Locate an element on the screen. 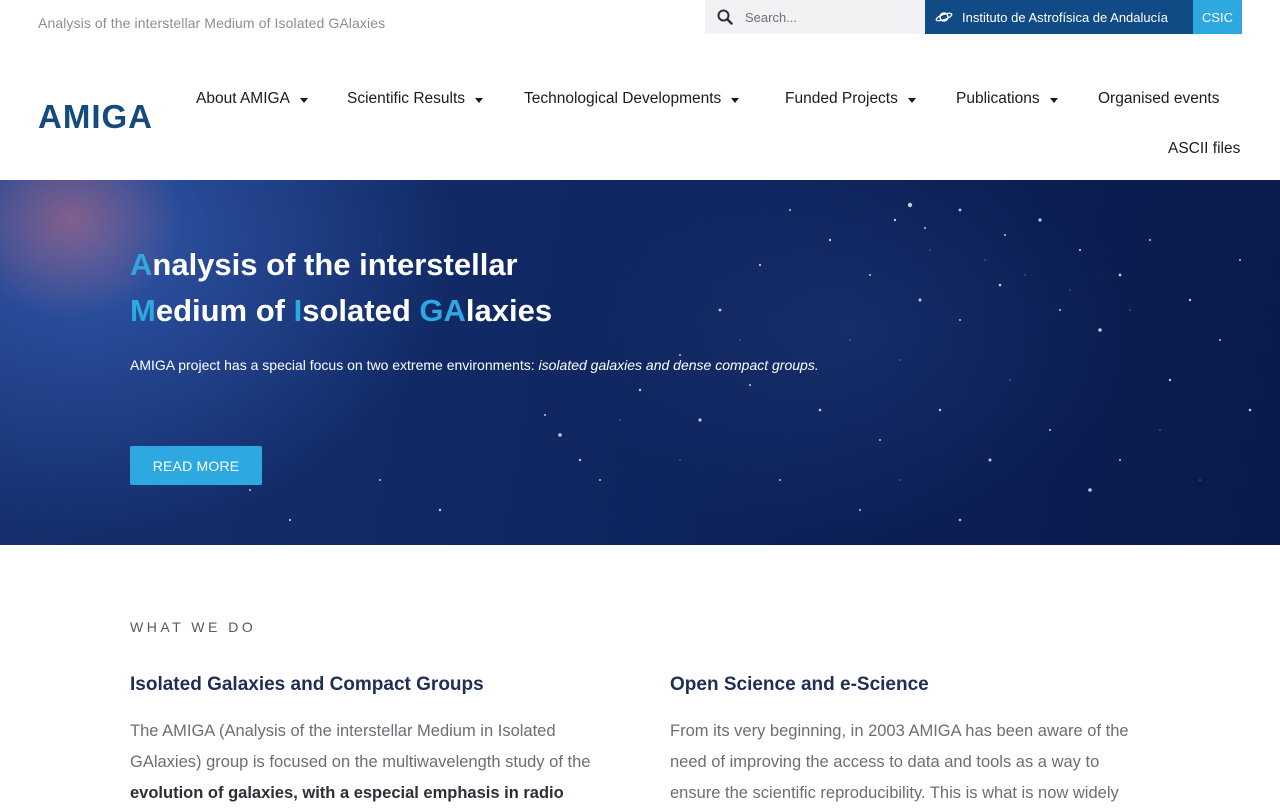 The width and height of the screenshot is (1280, 809). nav-item-funded-projects: Funded Projects is located at coordinates (850, 99).